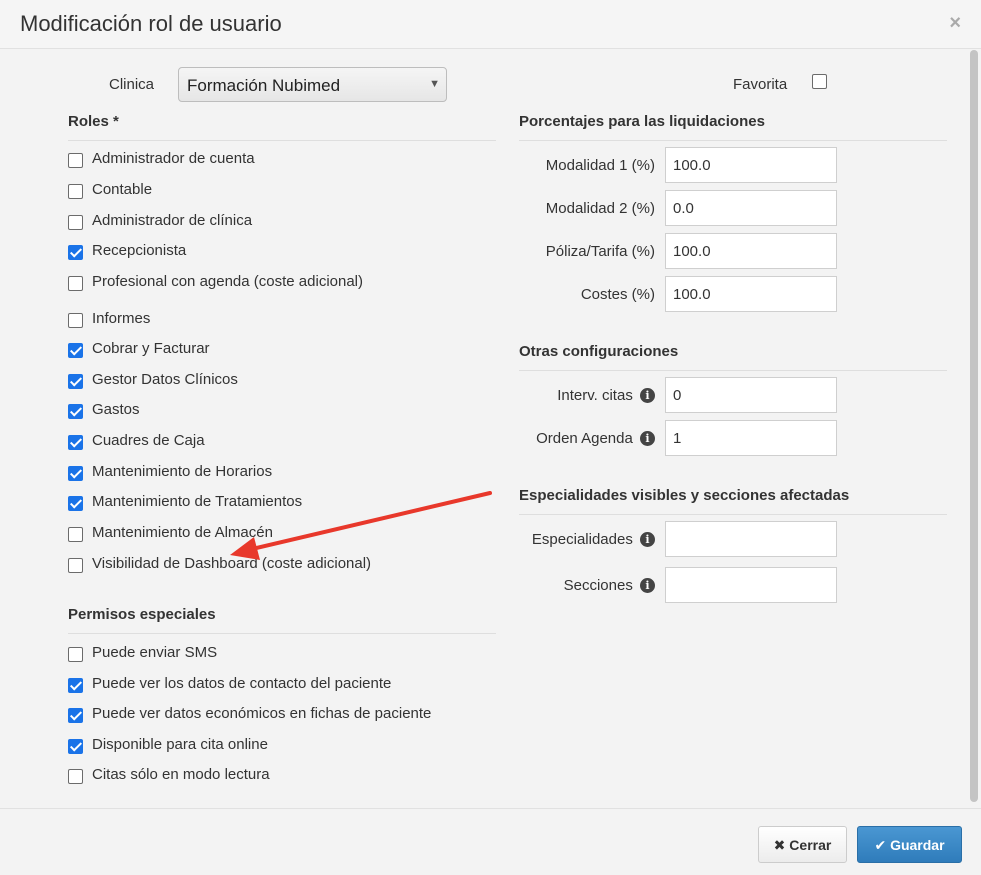 The image size is (981, 875). I want to click on save-button-label: Guardar, so click(917, 845).